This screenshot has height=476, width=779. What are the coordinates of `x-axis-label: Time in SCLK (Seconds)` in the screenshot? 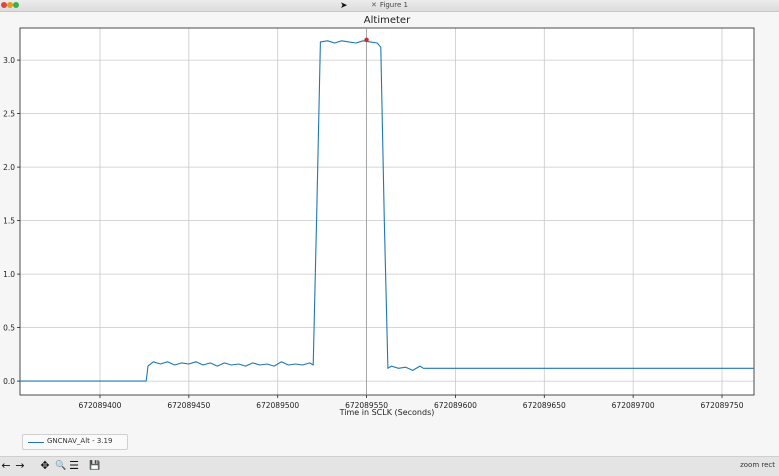 It's located at (387, 412).